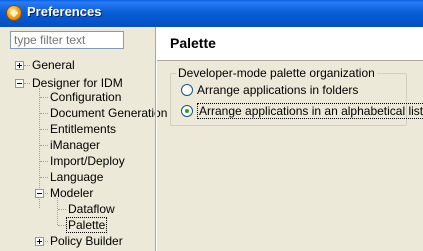 This screenshot has height=251, width=423. I want to click on tree-item-palette: Palette, so click(87, 225).